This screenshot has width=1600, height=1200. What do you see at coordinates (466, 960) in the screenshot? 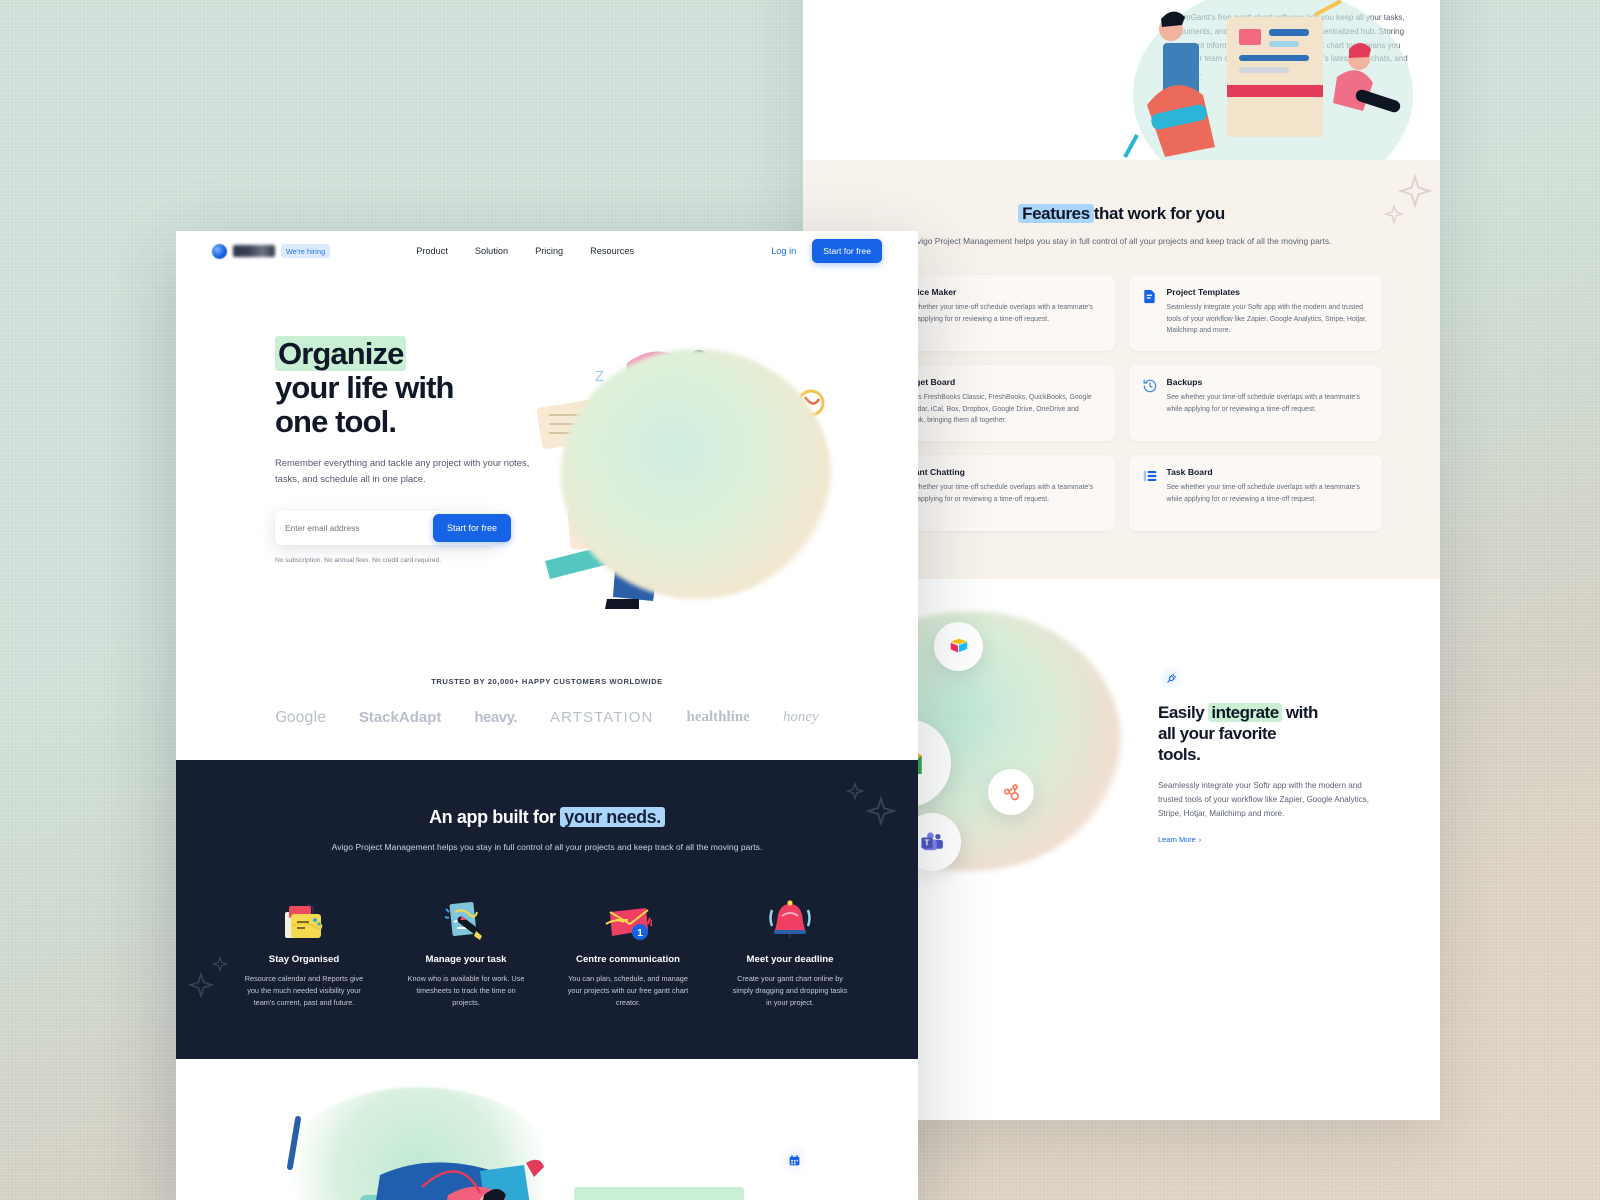
I see `dark-card-title: Manage your task` at bounding box center [466, 960].